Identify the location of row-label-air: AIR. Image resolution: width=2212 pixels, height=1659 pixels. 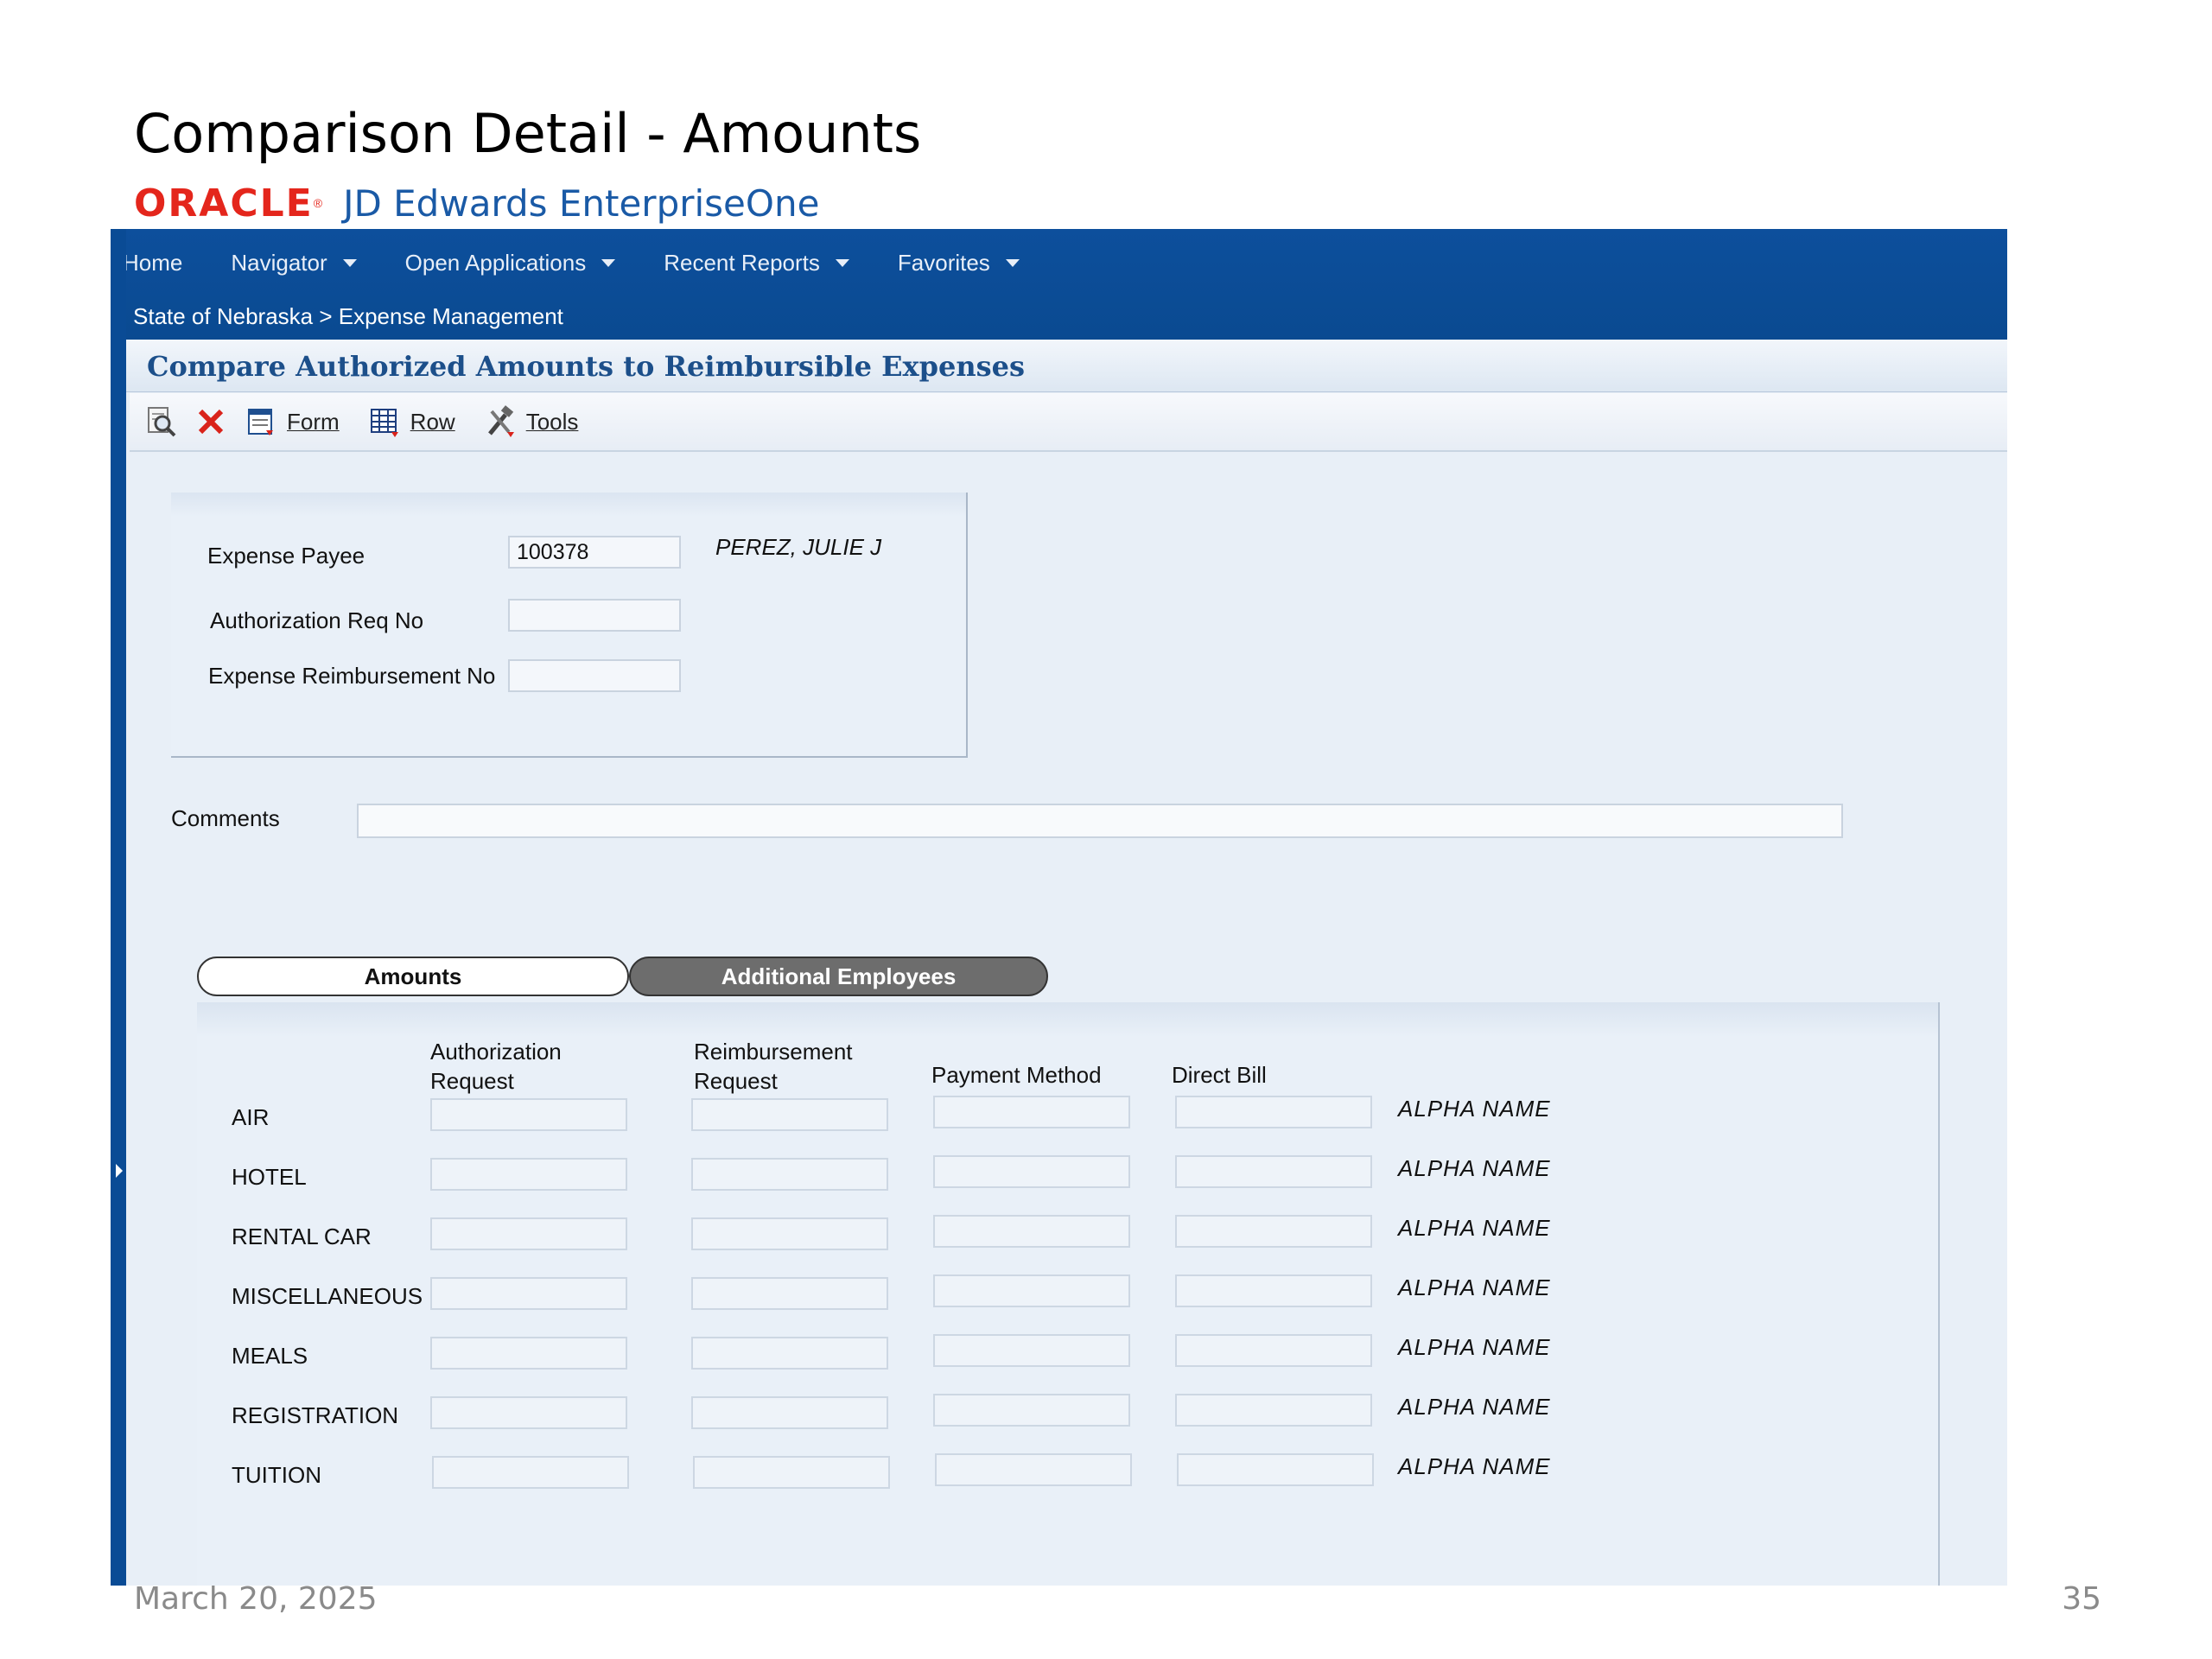
(251, 1117).